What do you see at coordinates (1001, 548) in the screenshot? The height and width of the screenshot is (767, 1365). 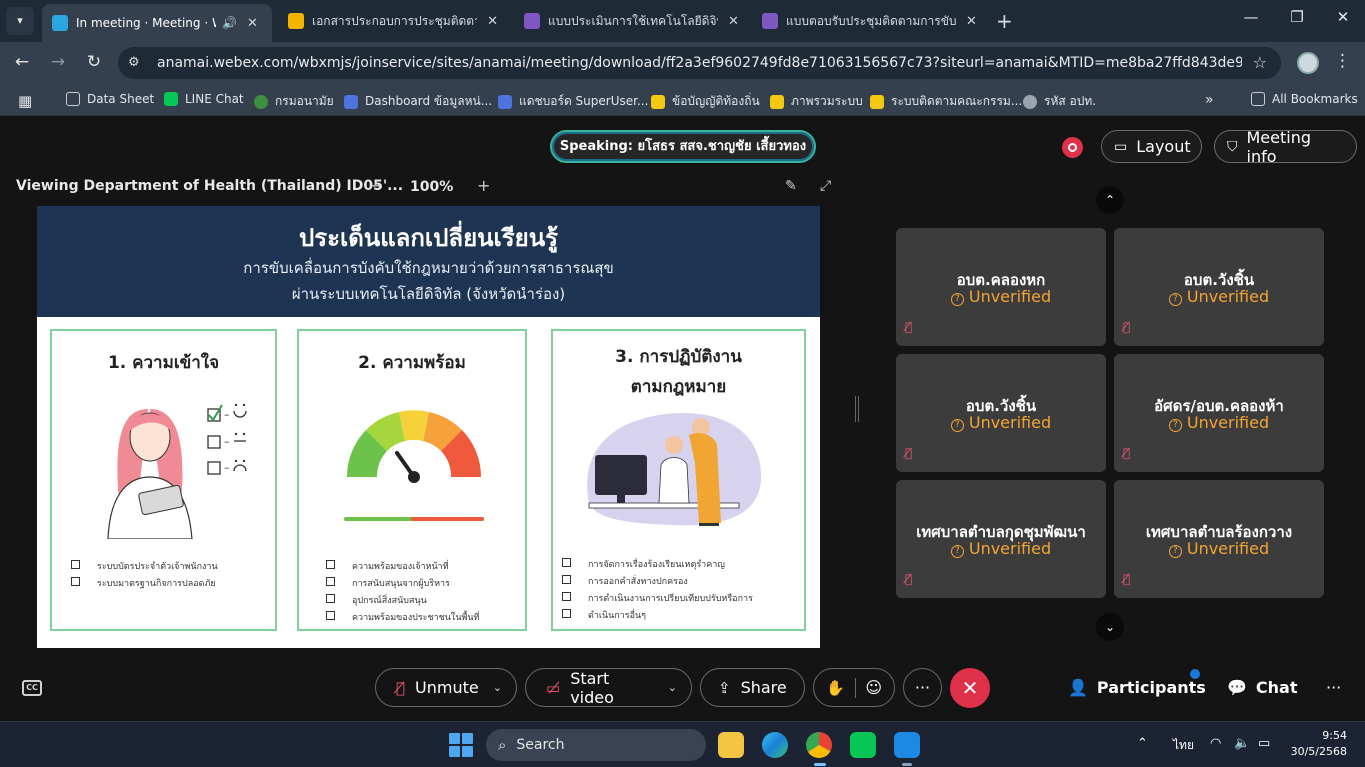 I see `participant-status: ? Unverified` at bounding box center [1001, 548].